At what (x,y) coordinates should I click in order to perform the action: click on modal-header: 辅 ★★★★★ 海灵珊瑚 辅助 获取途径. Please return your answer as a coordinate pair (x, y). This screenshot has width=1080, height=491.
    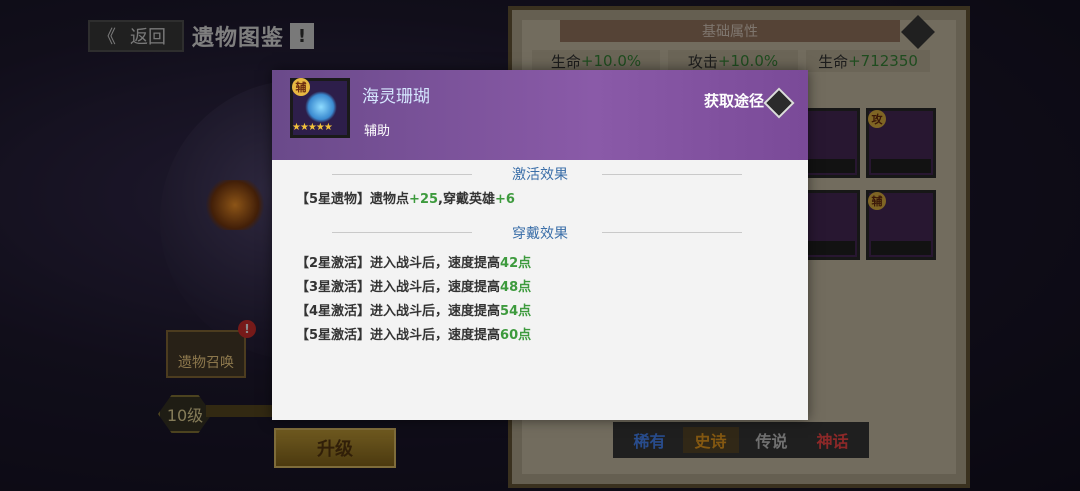
    Looking at the image, I should click on (540, 115).